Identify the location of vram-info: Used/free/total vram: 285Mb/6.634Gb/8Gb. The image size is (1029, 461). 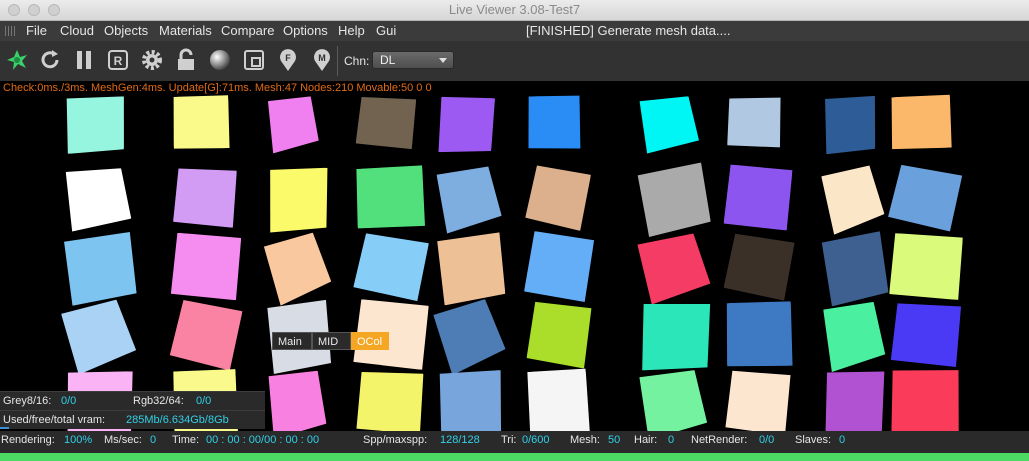
(132, 419).